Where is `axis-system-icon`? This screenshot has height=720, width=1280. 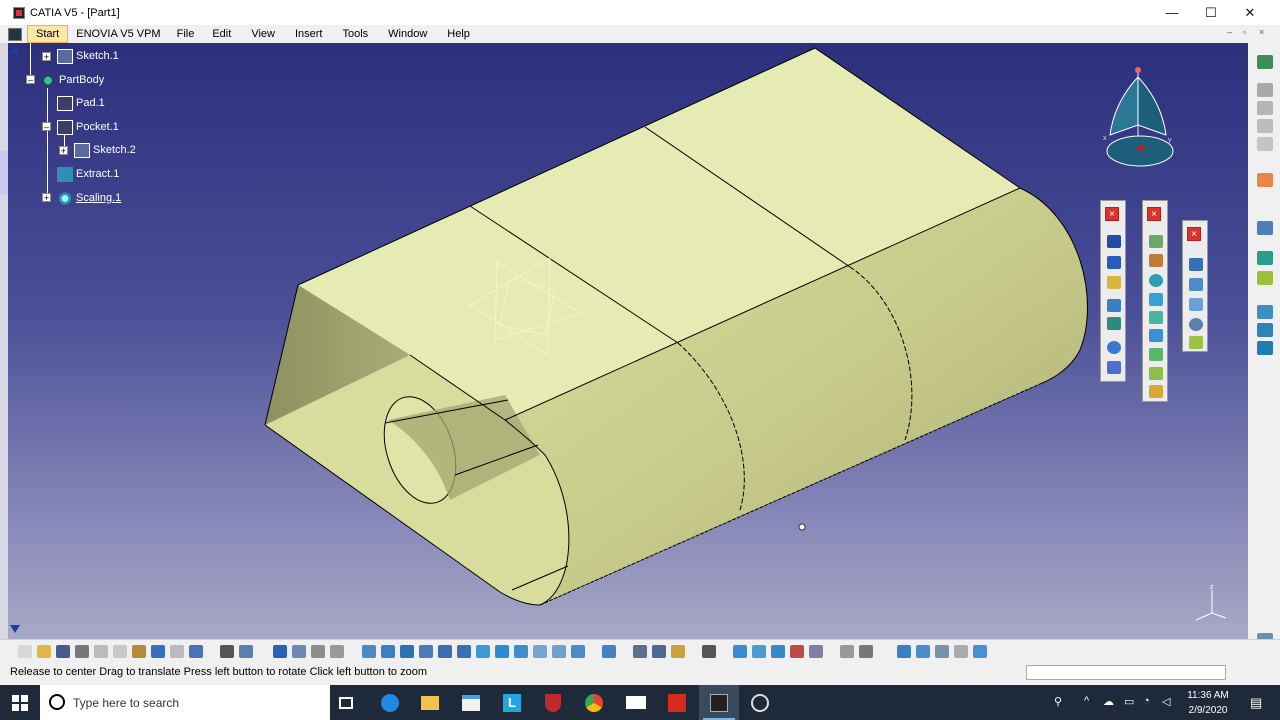
axis-system-icon is located at coordinates (659, 651).